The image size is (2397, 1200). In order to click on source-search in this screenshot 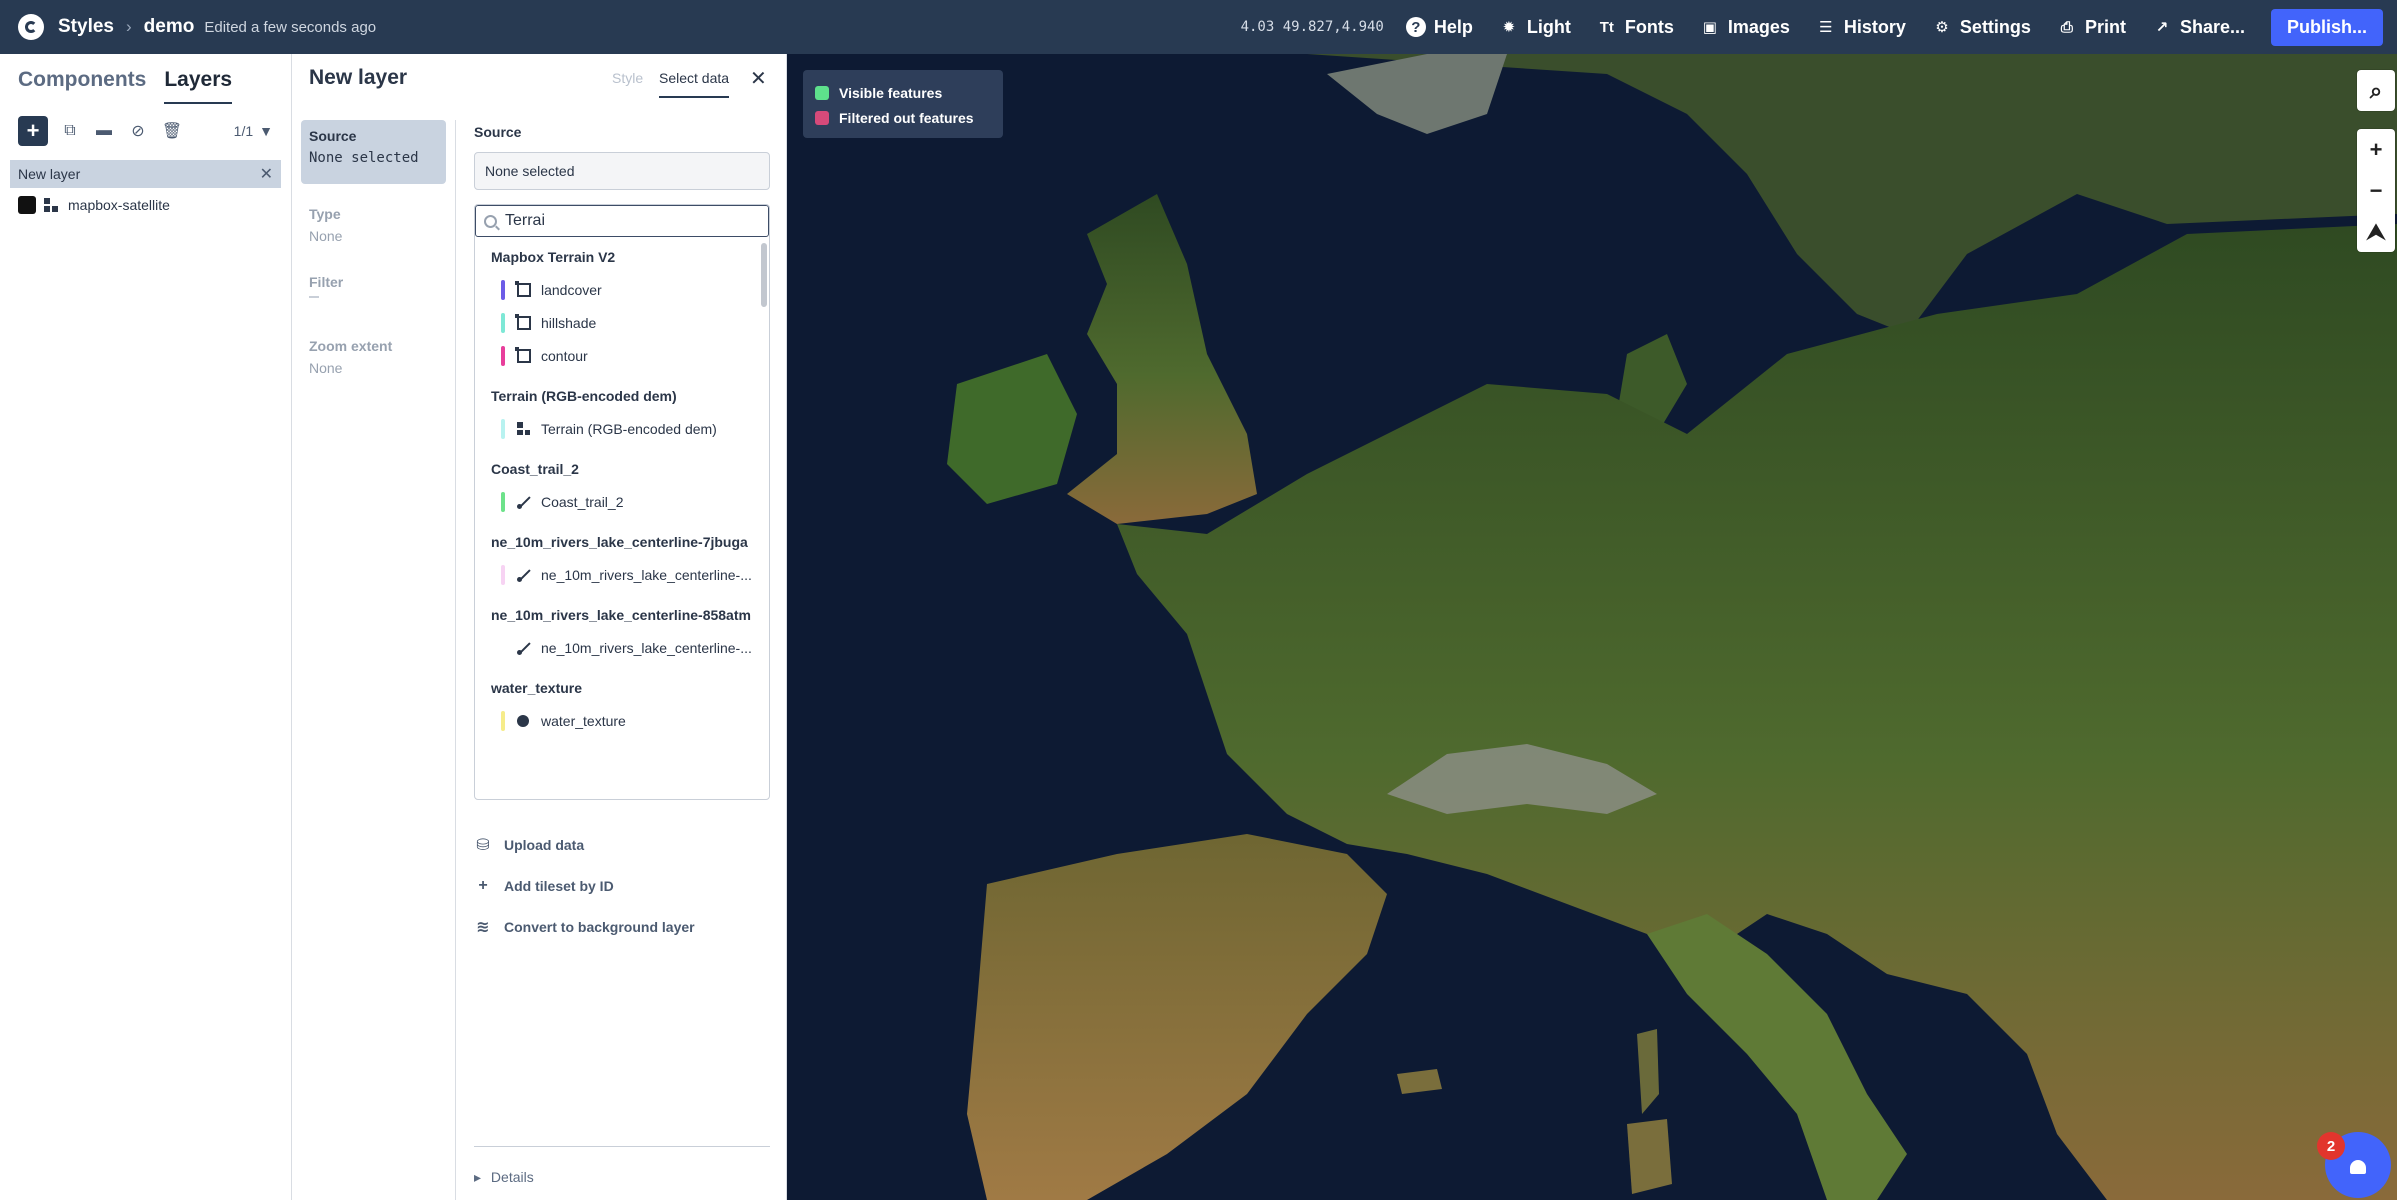, I will do `click(622, 221)`.